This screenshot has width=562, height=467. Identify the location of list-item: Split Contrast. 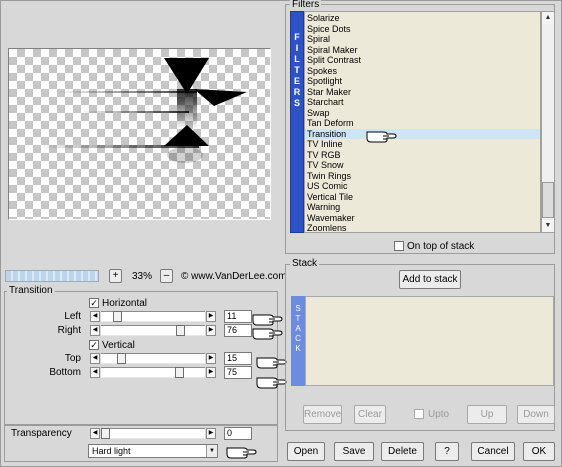
(334, 60).